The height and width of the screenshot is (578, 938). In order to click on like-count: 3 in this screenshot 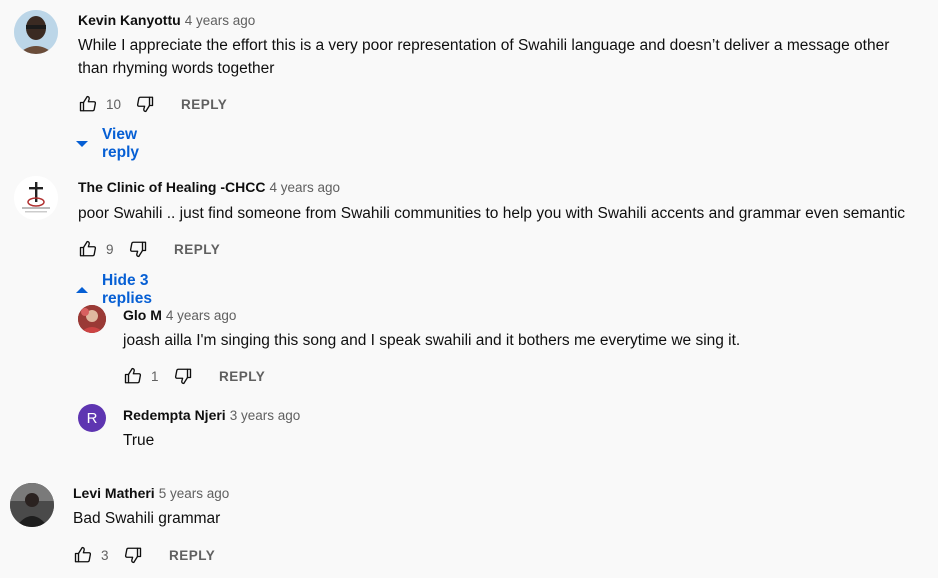, I will do `click(105, 555)`.